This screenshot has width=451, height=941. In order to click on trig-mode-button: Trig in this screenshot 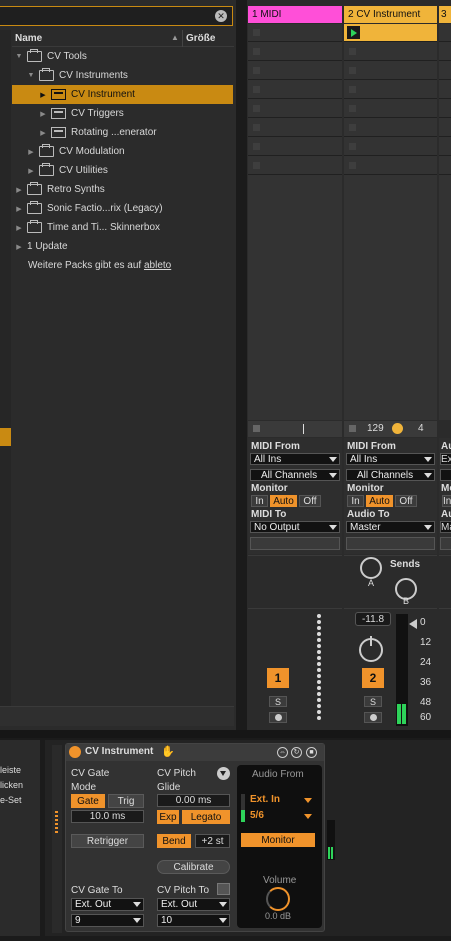, I will do `click(126, 801)`.